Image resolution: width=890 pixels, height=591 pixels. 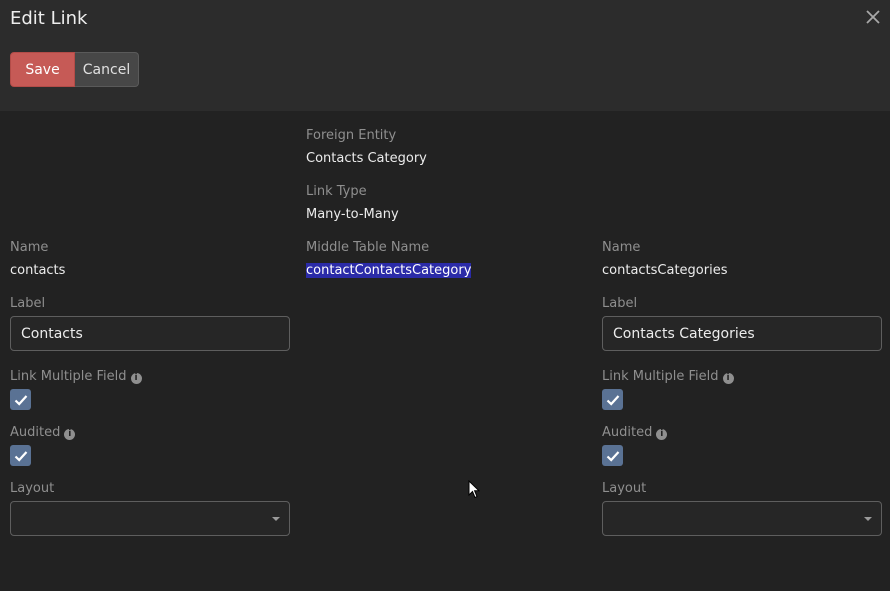 I want to click on left-label-input: Contacts, so click(x=150, y=333).